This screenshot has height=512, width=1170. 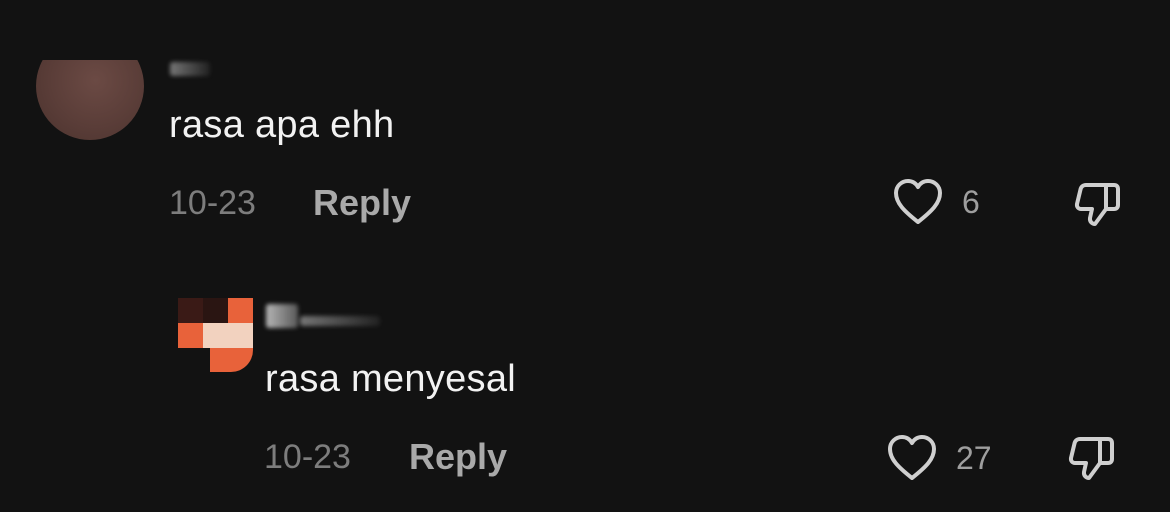 What do you see at coordinates (282, 125) in the screenshot?
I see `comment-text: rasa apa ehh` at bounding box center [282, 125].